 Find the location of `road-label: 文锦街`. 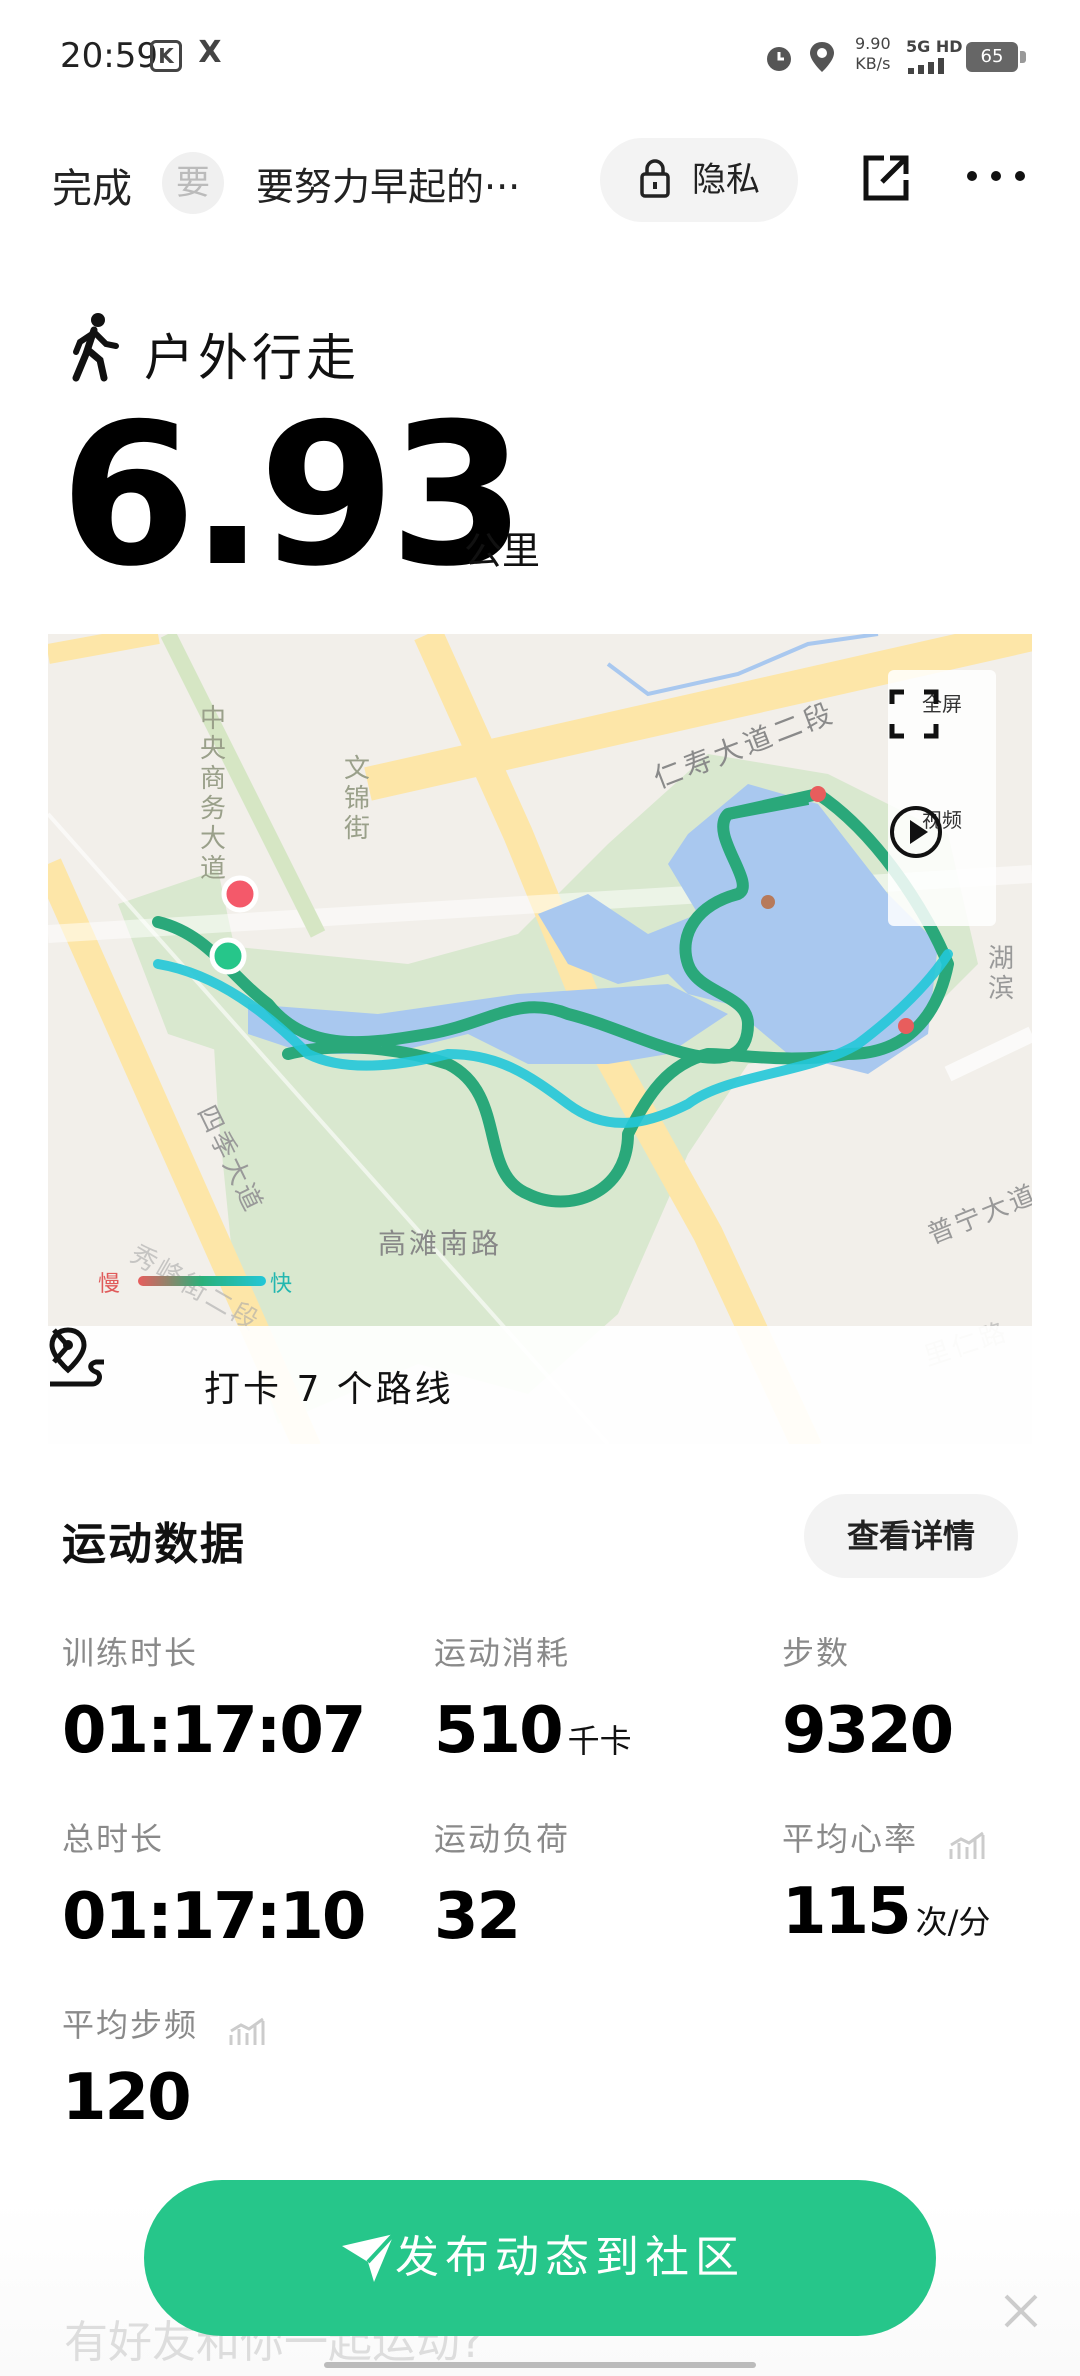

road-label: 文锦街 is located at coordinates (357, 799).